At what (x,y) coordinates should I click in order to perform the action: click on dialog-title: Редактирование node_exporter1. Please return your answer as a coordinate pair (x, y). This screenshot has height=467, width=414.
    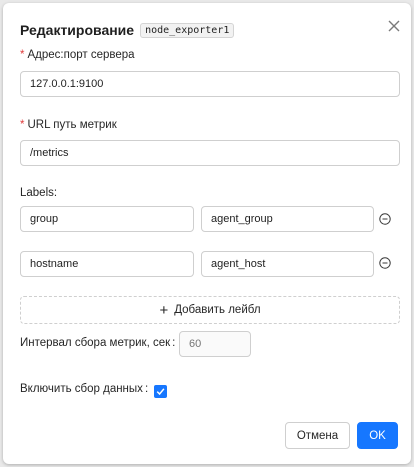
    Looking at the image, I should click on (127, 30).